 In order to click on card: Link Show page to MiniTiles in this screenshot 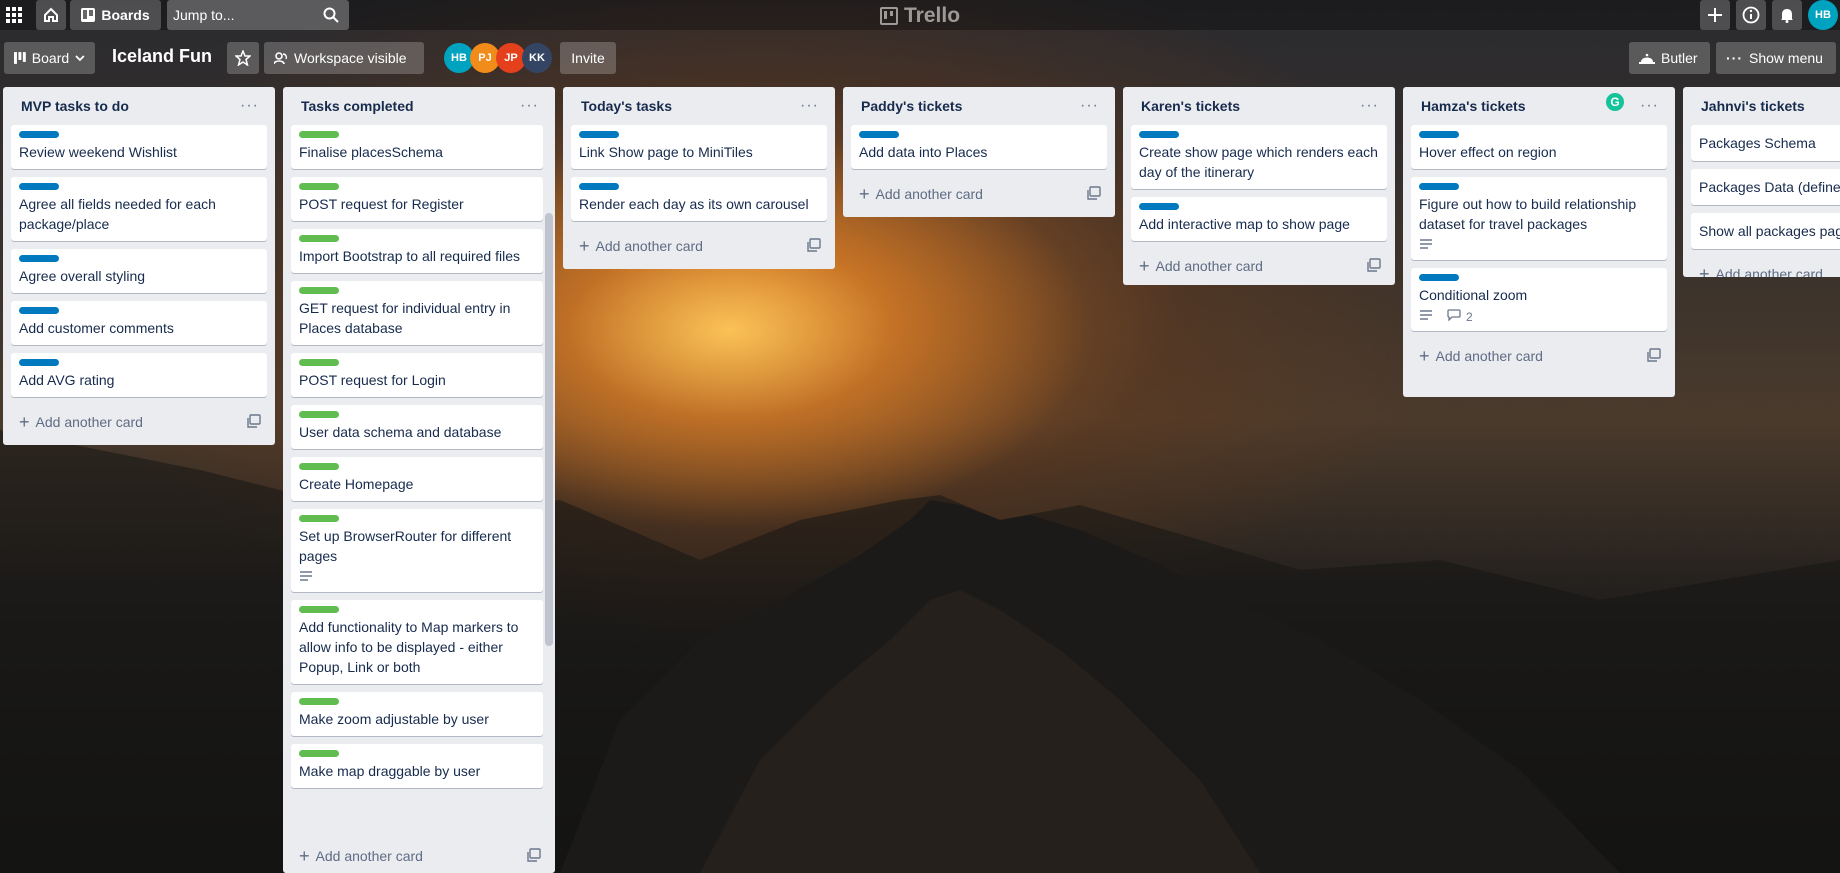, I will do `click(699, 147)`.